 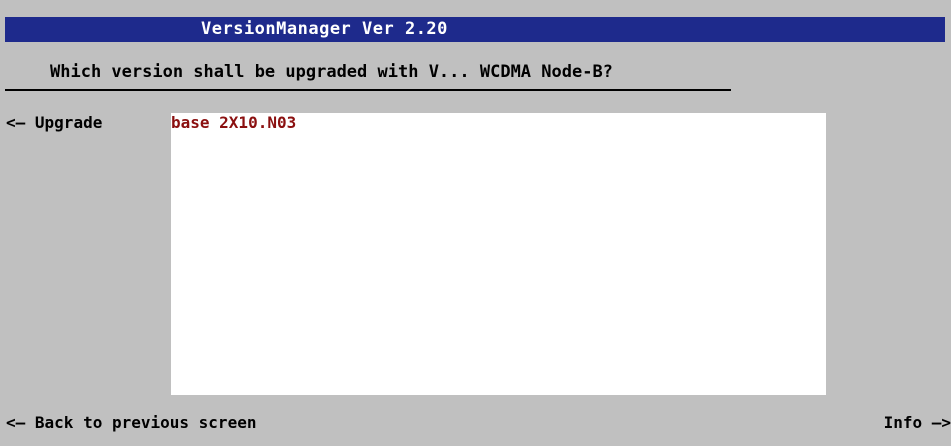 What do you see at coordinates (145, 422) in the screenshot?
I see `back-label: Back to previous screen` at bounding box center [145, 422].